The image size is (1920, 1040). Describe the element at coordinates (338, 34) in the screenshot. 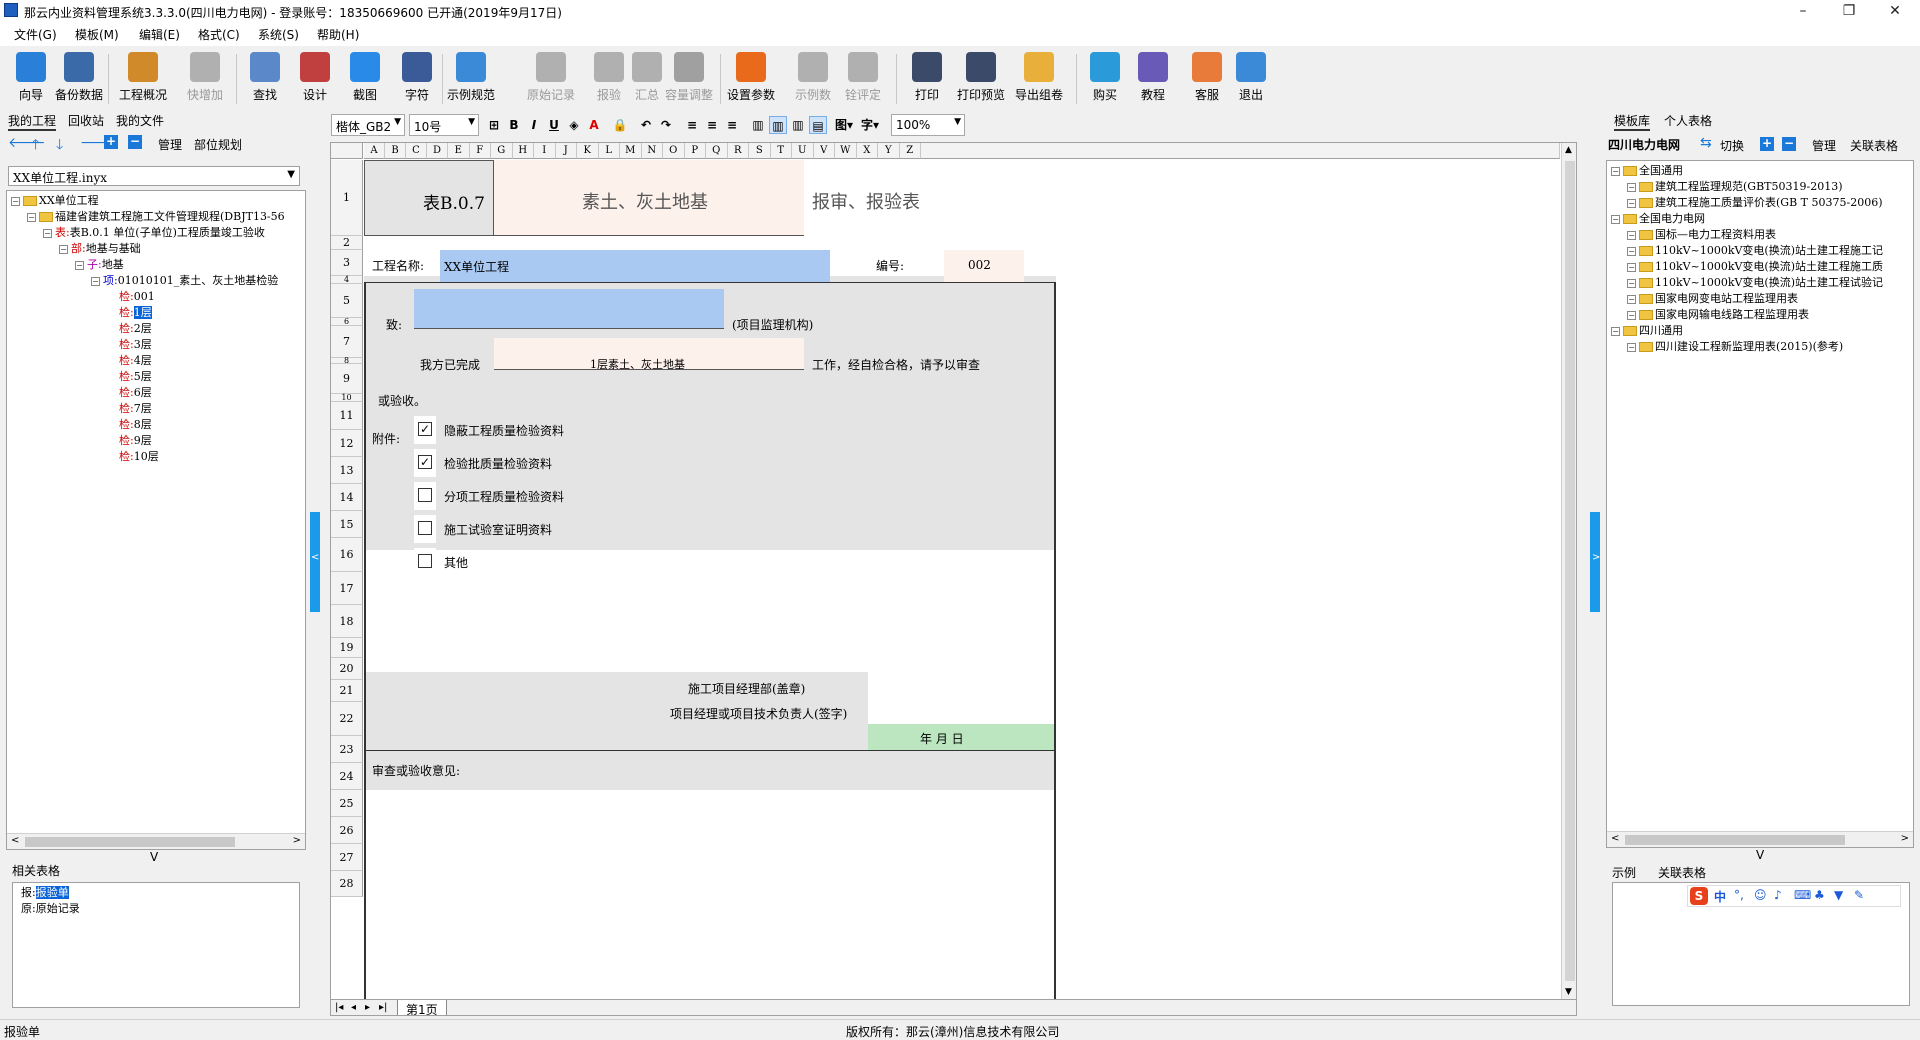

I see `menu-help: 帮助(H)` at that location.